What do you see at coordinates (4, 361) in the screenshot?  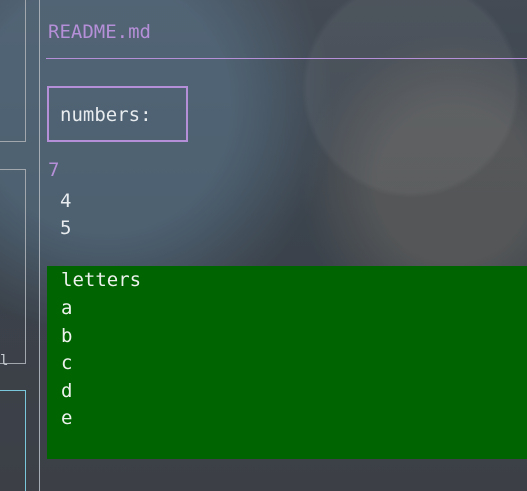 I see `left-pane-label: l` at bounding box center [4, 361].